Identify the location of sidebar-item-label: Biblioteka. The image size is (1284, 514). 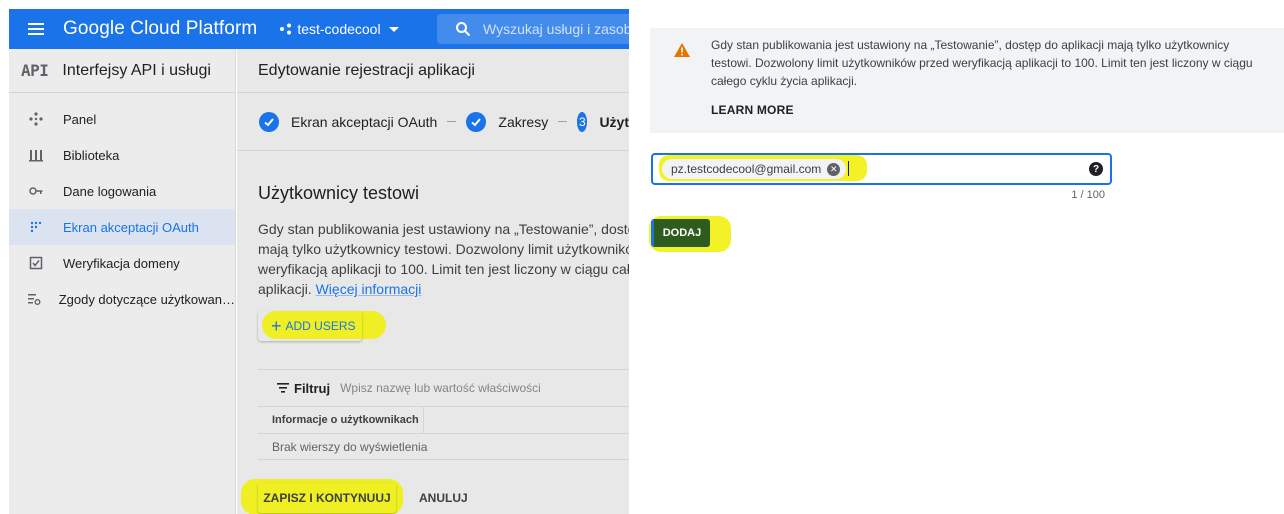
(91, 155).